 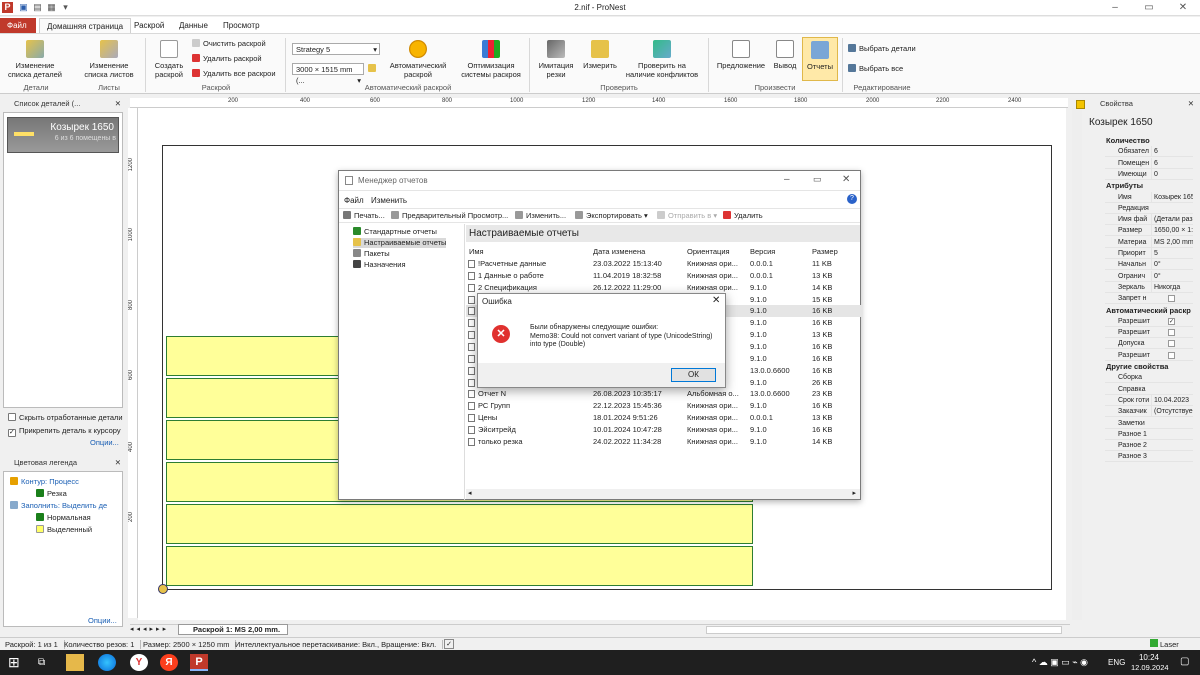 What do you see at coordinates (1172, 231) in the screenshot?
I see `property-value: 1650,00 × 1:` at bounding box center [1172, 231].